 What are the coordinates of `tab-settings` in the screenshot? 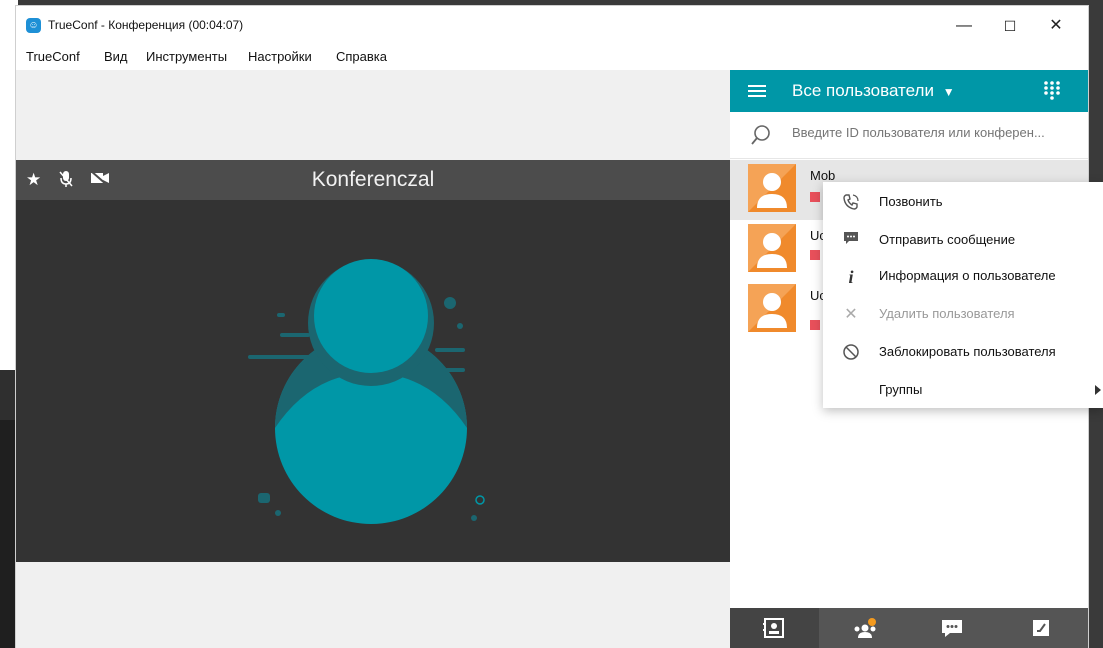 It's located at (1041, 628).